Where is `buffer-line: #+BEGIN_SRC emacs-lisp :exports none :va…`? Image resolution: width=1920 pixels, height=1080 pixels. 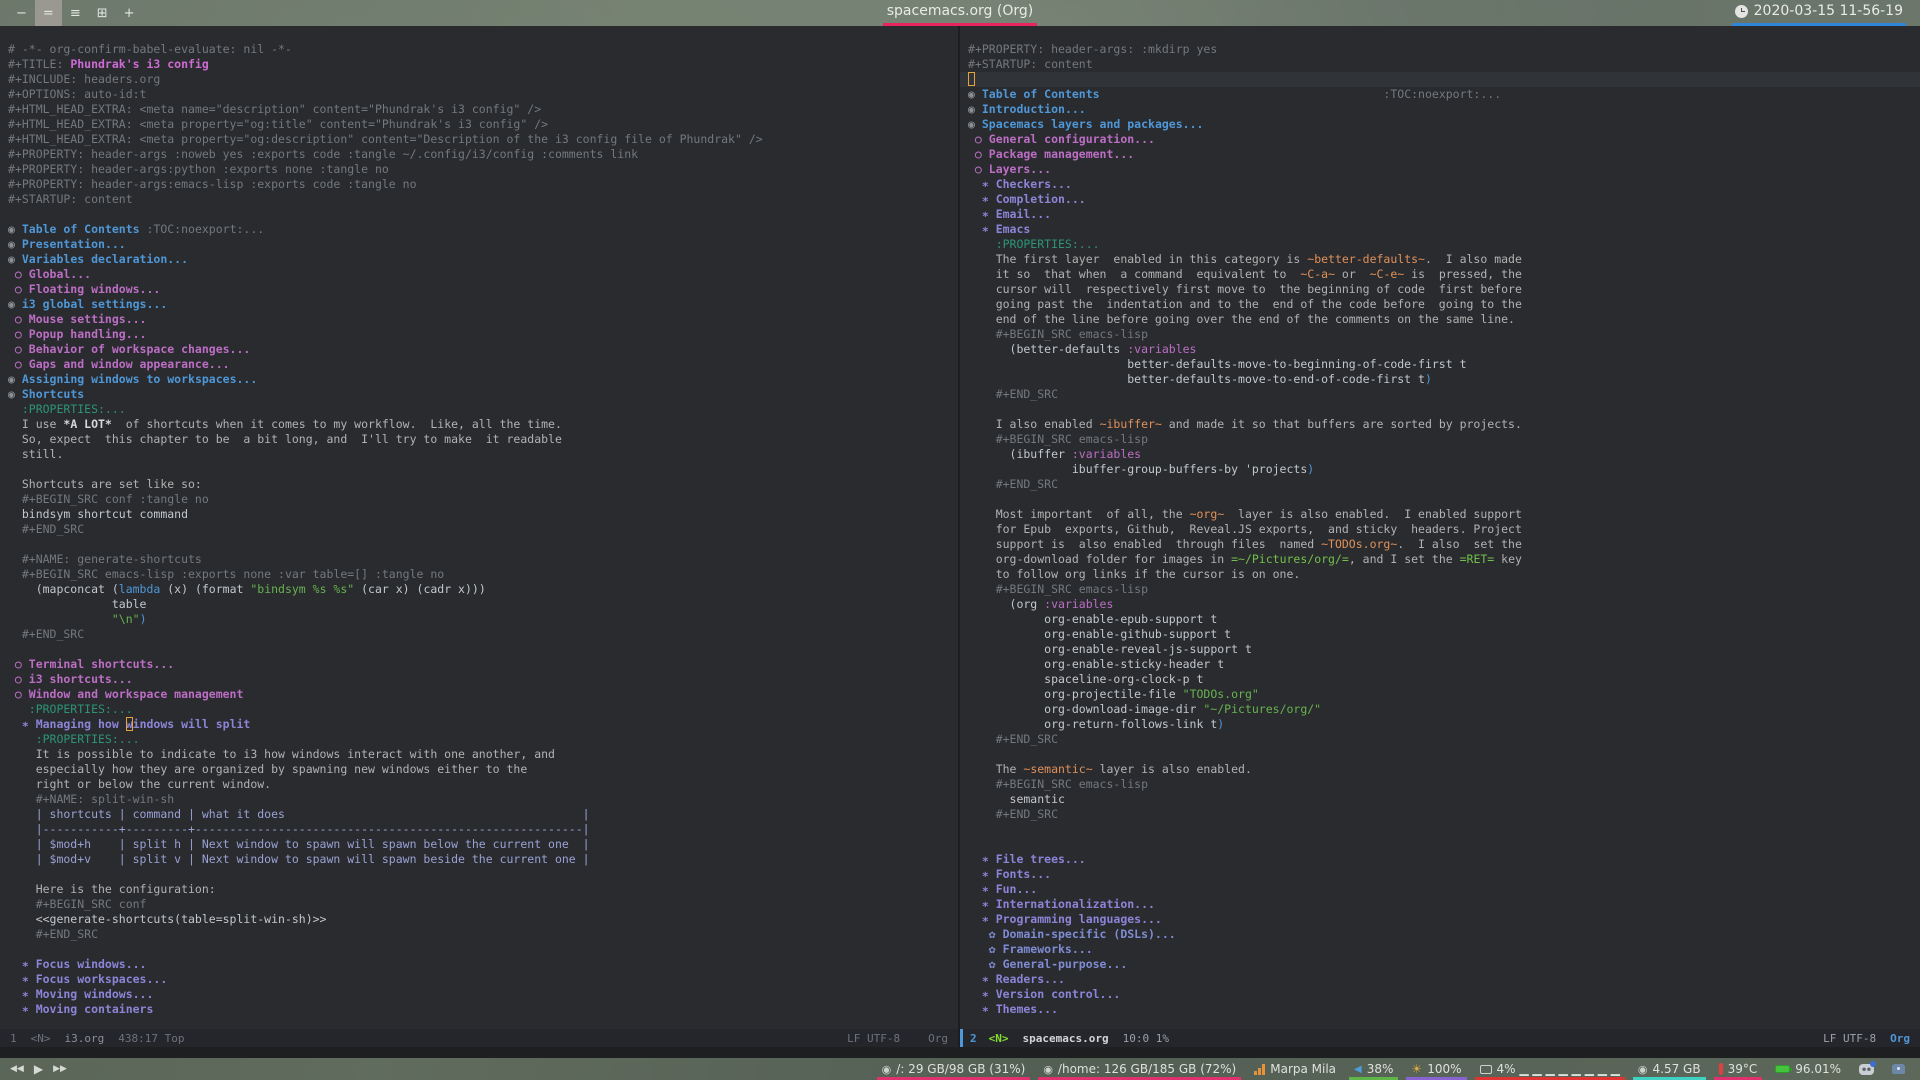
buffer-line: #+BEGIN_SRC emacs-lisp :exports none :va… is located at coordinates (226, 574).